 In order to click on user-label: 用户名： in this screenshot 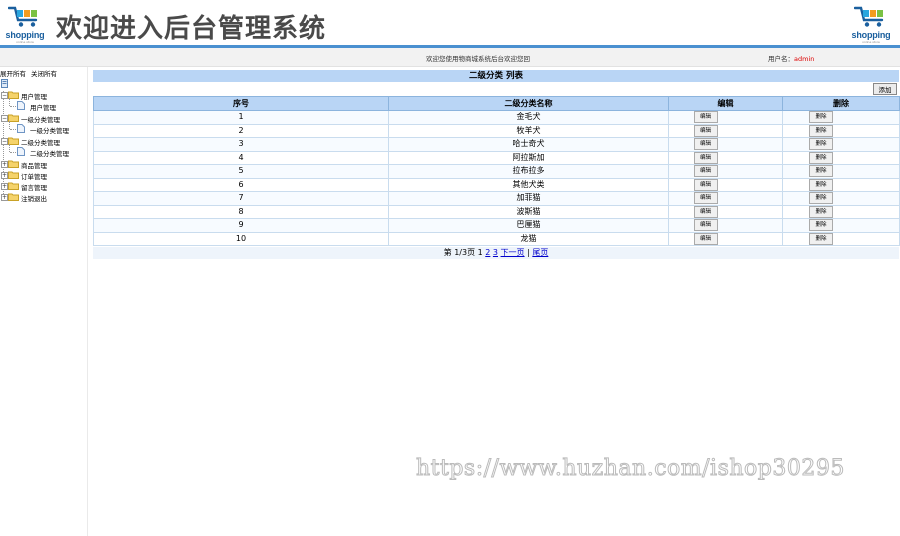, I will do `click(781, 59)`.